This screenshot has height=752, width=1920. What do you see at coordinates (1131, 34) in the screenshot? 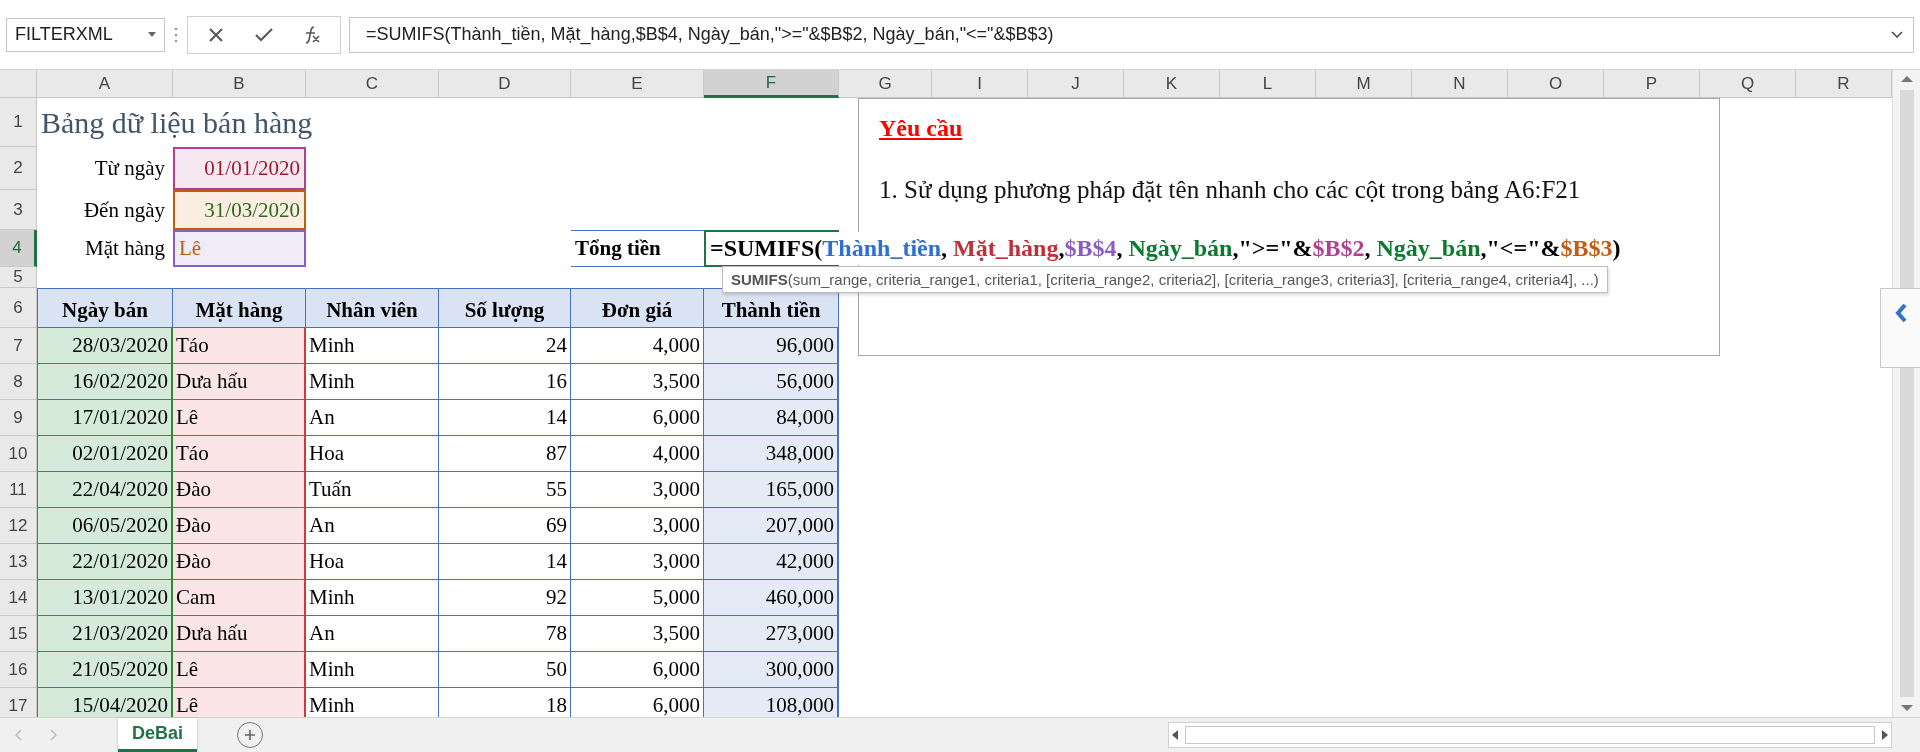
I see `formula-input: =SUMIFS(Thành_tiền, Mặt_hàng,$B$4, Ngày_bán,">="&$B$2, Ngày_bán,"<="&$B$3)` at bounding box center [1131, 34].